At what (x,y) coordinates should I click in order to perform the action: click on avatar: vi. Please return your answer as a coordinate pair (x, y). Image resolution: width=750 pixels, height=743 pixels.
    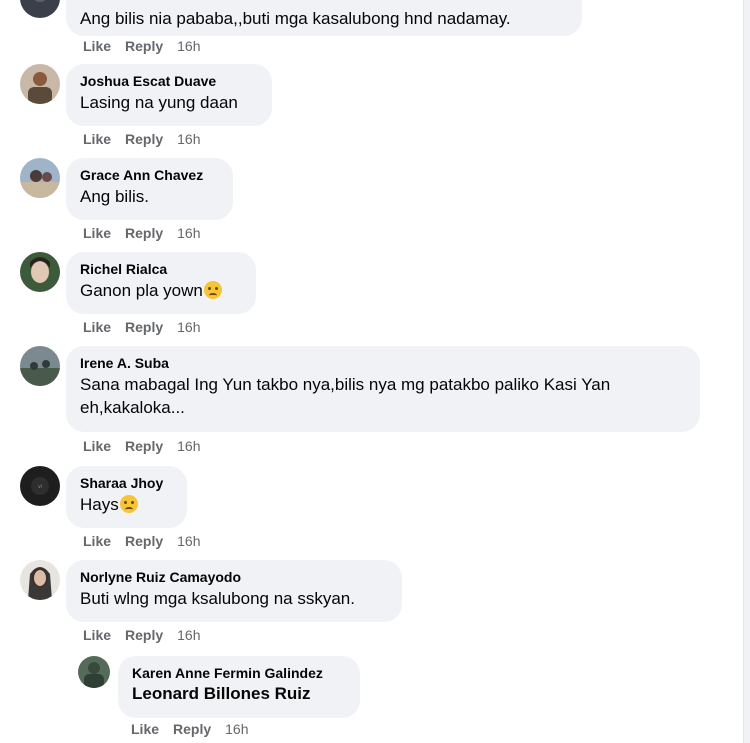
    Looking at the image, I should click on (40, 486).